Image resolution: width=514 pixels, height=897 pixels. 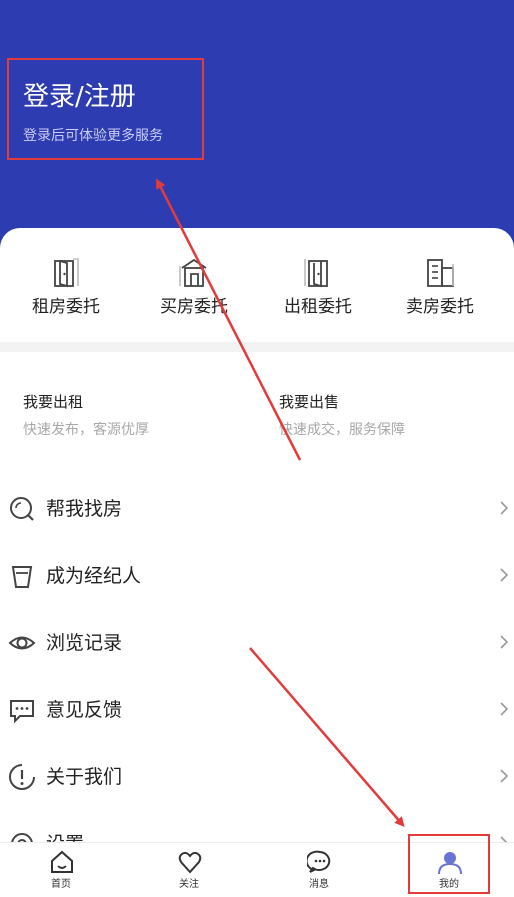 What do you see at coordinates (22, 643) in the screenshot?
I see `eye-icon` at bounding box center [22, 643].